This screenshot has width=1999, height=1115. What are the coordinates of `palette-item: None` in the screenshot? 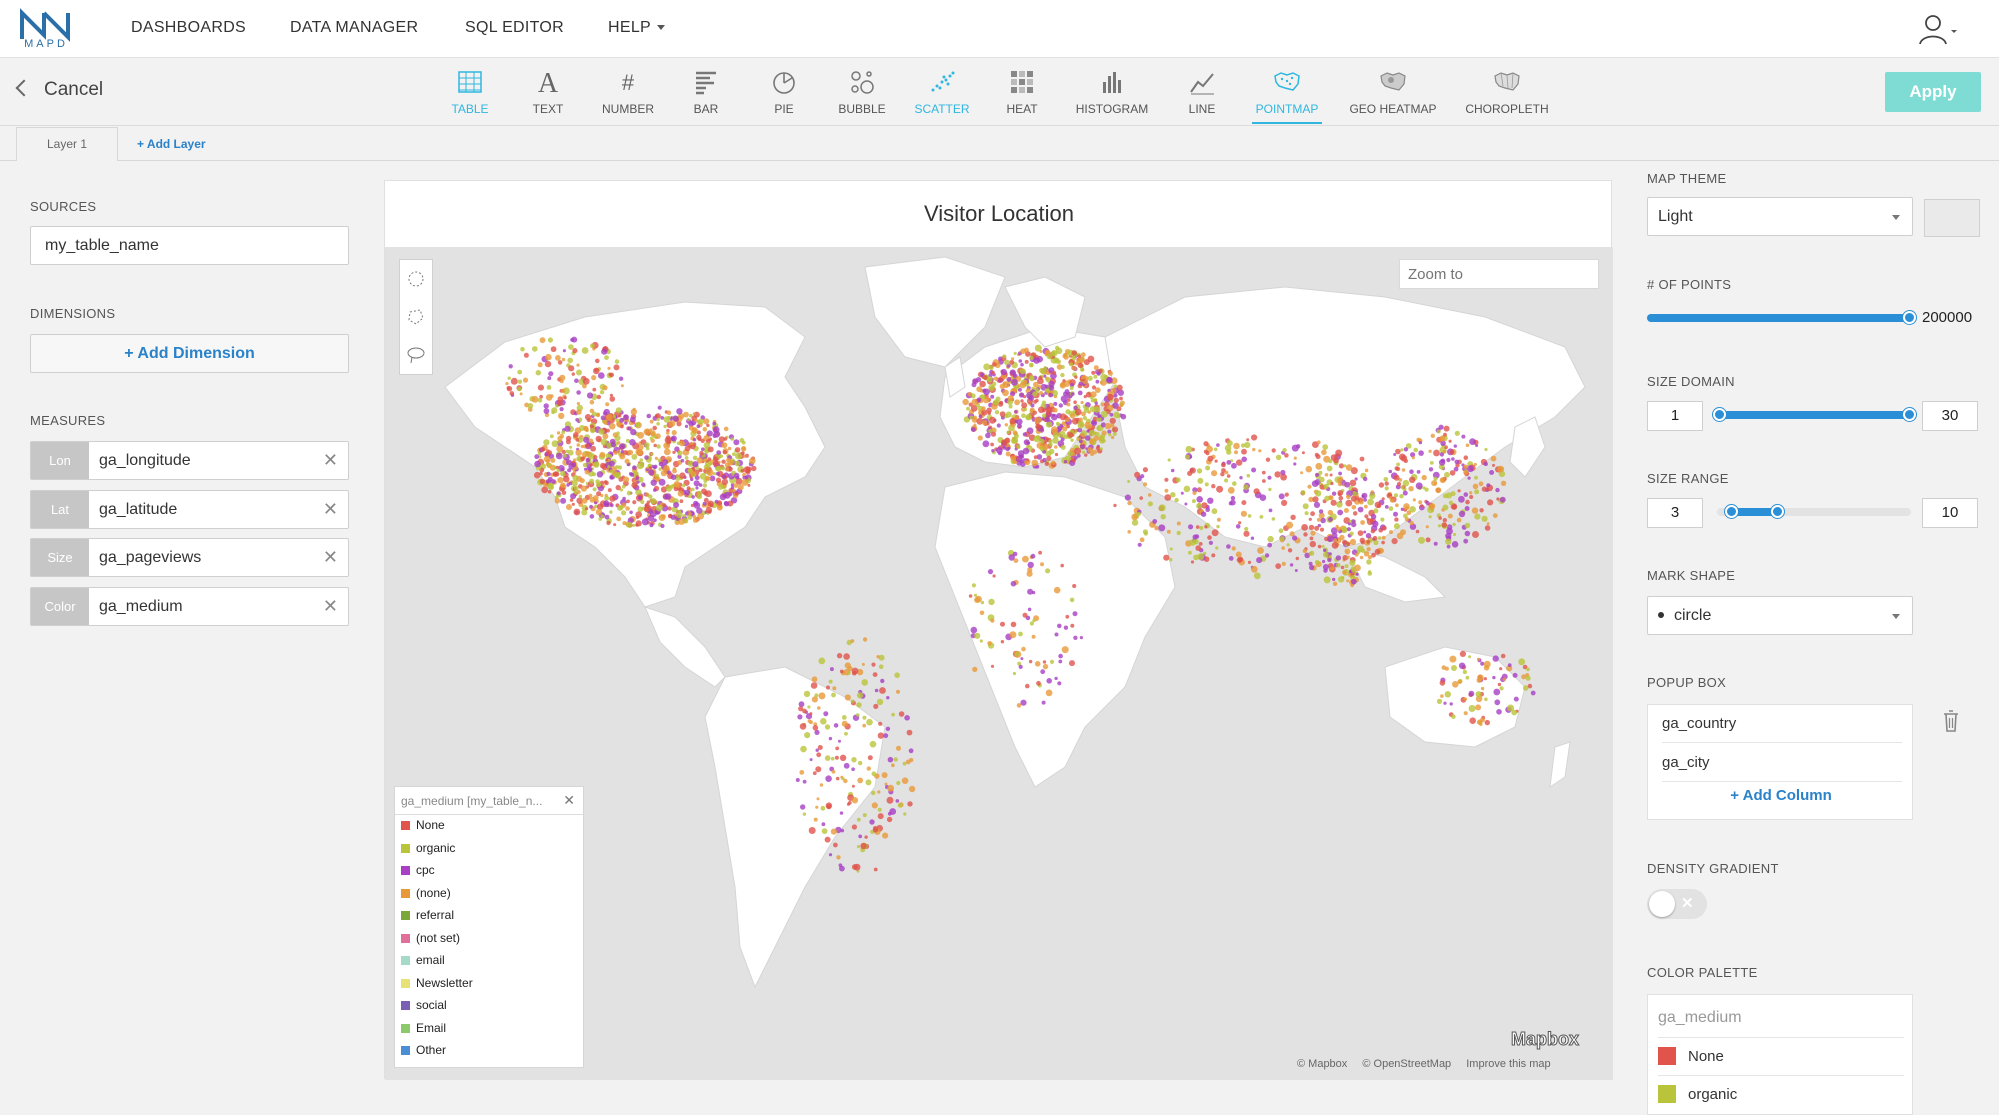 It's located at (1781, 1056).